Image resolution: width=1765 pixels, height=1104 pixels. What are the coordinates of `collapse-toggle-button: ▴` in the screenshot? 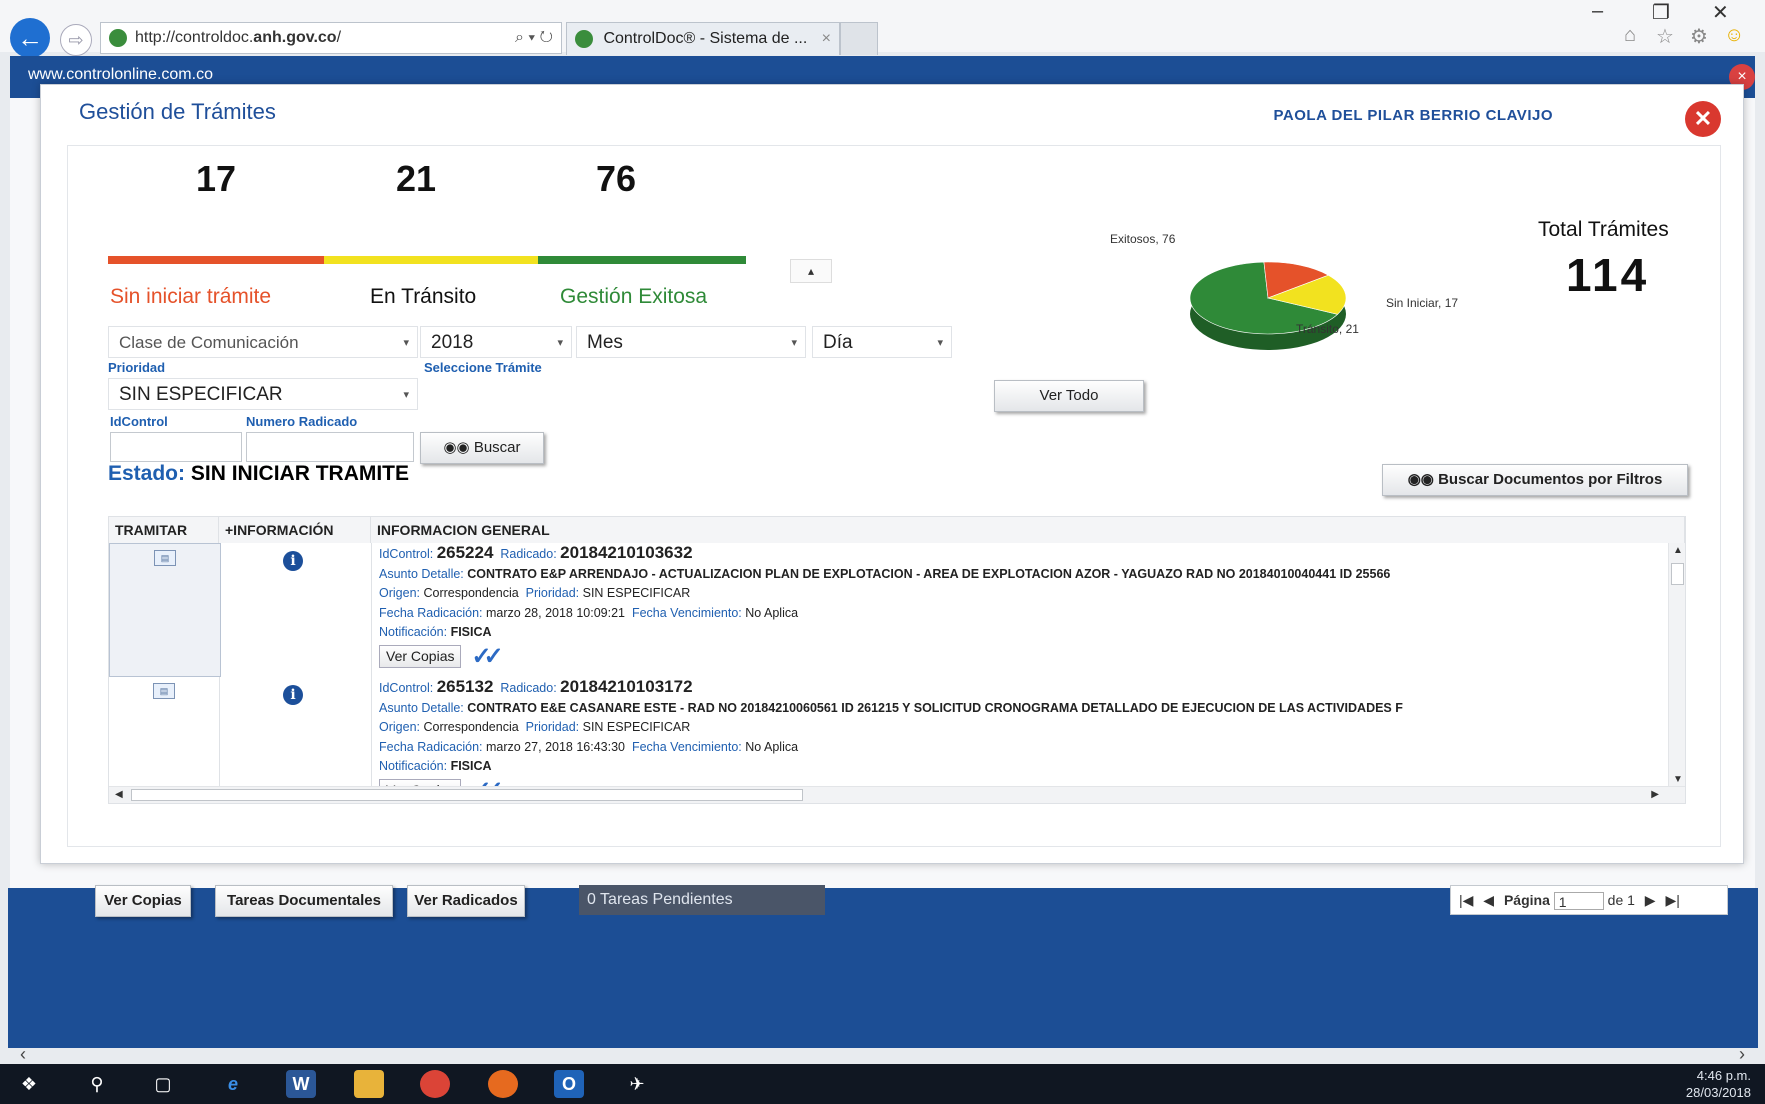 It's located at (811, 271).